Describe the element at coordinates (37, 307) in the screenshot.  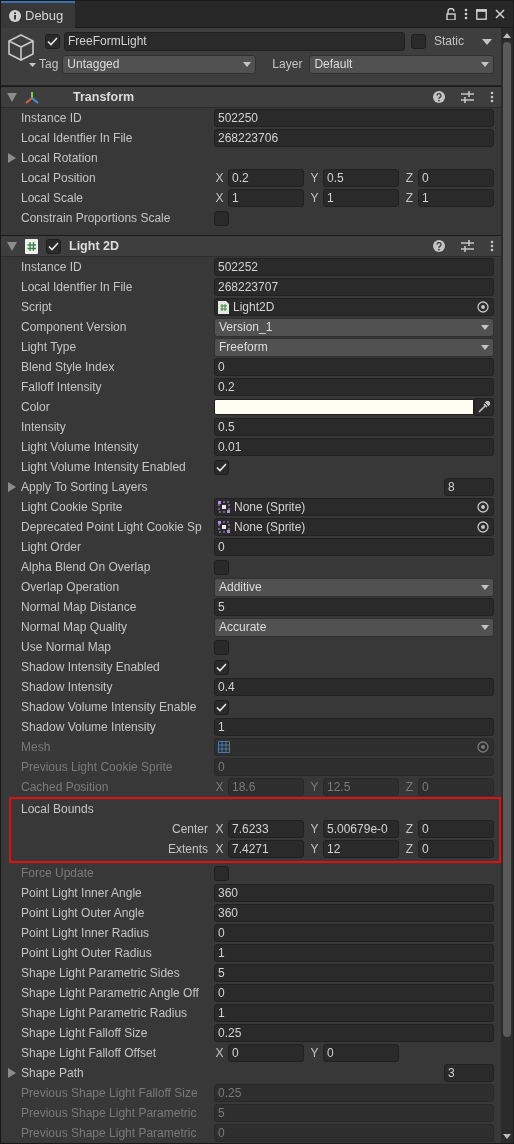
I see `field-label: Script` at that location.